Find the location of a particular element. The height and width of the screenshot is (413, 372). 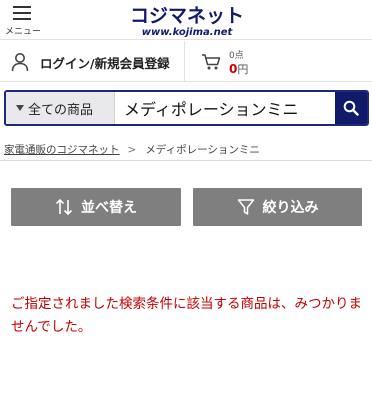

menu-button: メニュー is located at coordinates (23, 20).